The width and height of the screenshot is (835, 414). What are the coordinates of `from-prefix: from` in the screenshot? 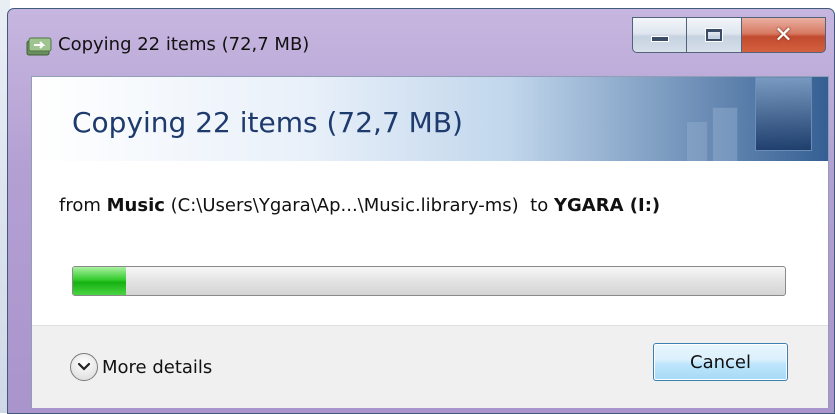 It's located at (80, 205).